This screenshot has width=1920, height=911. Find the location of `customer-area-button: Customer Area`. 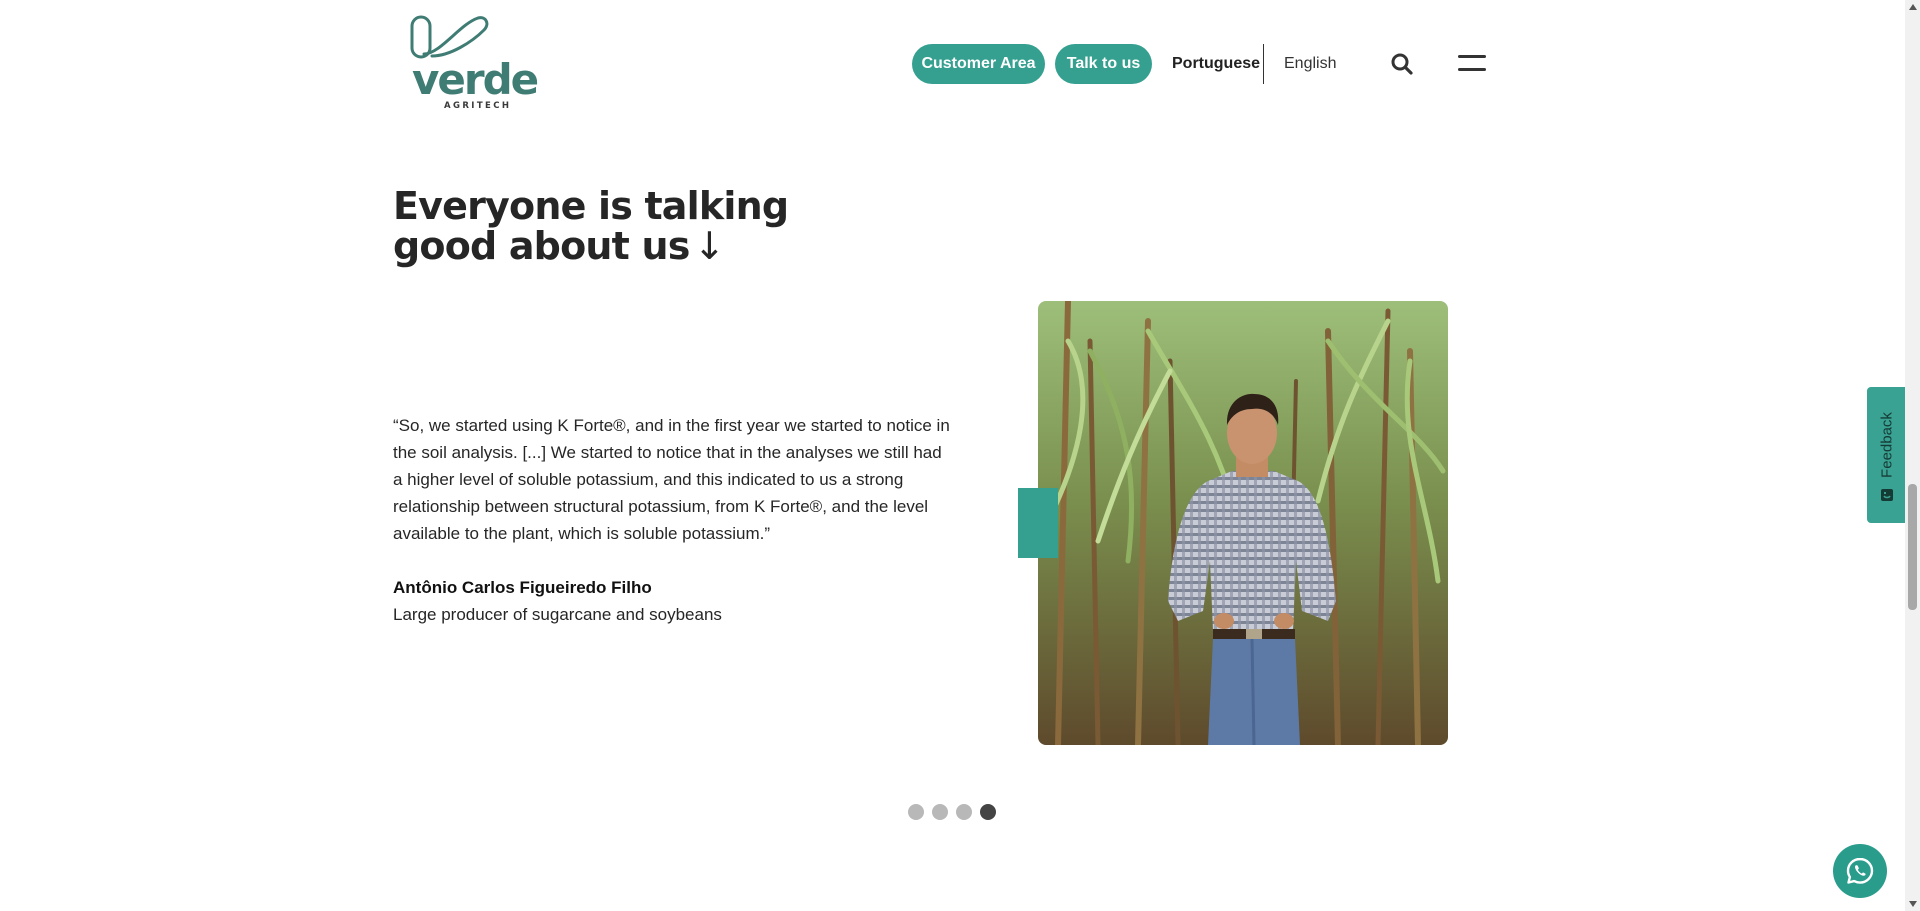

customer-area-button: Customer Area is located at coordinates (978, 64).